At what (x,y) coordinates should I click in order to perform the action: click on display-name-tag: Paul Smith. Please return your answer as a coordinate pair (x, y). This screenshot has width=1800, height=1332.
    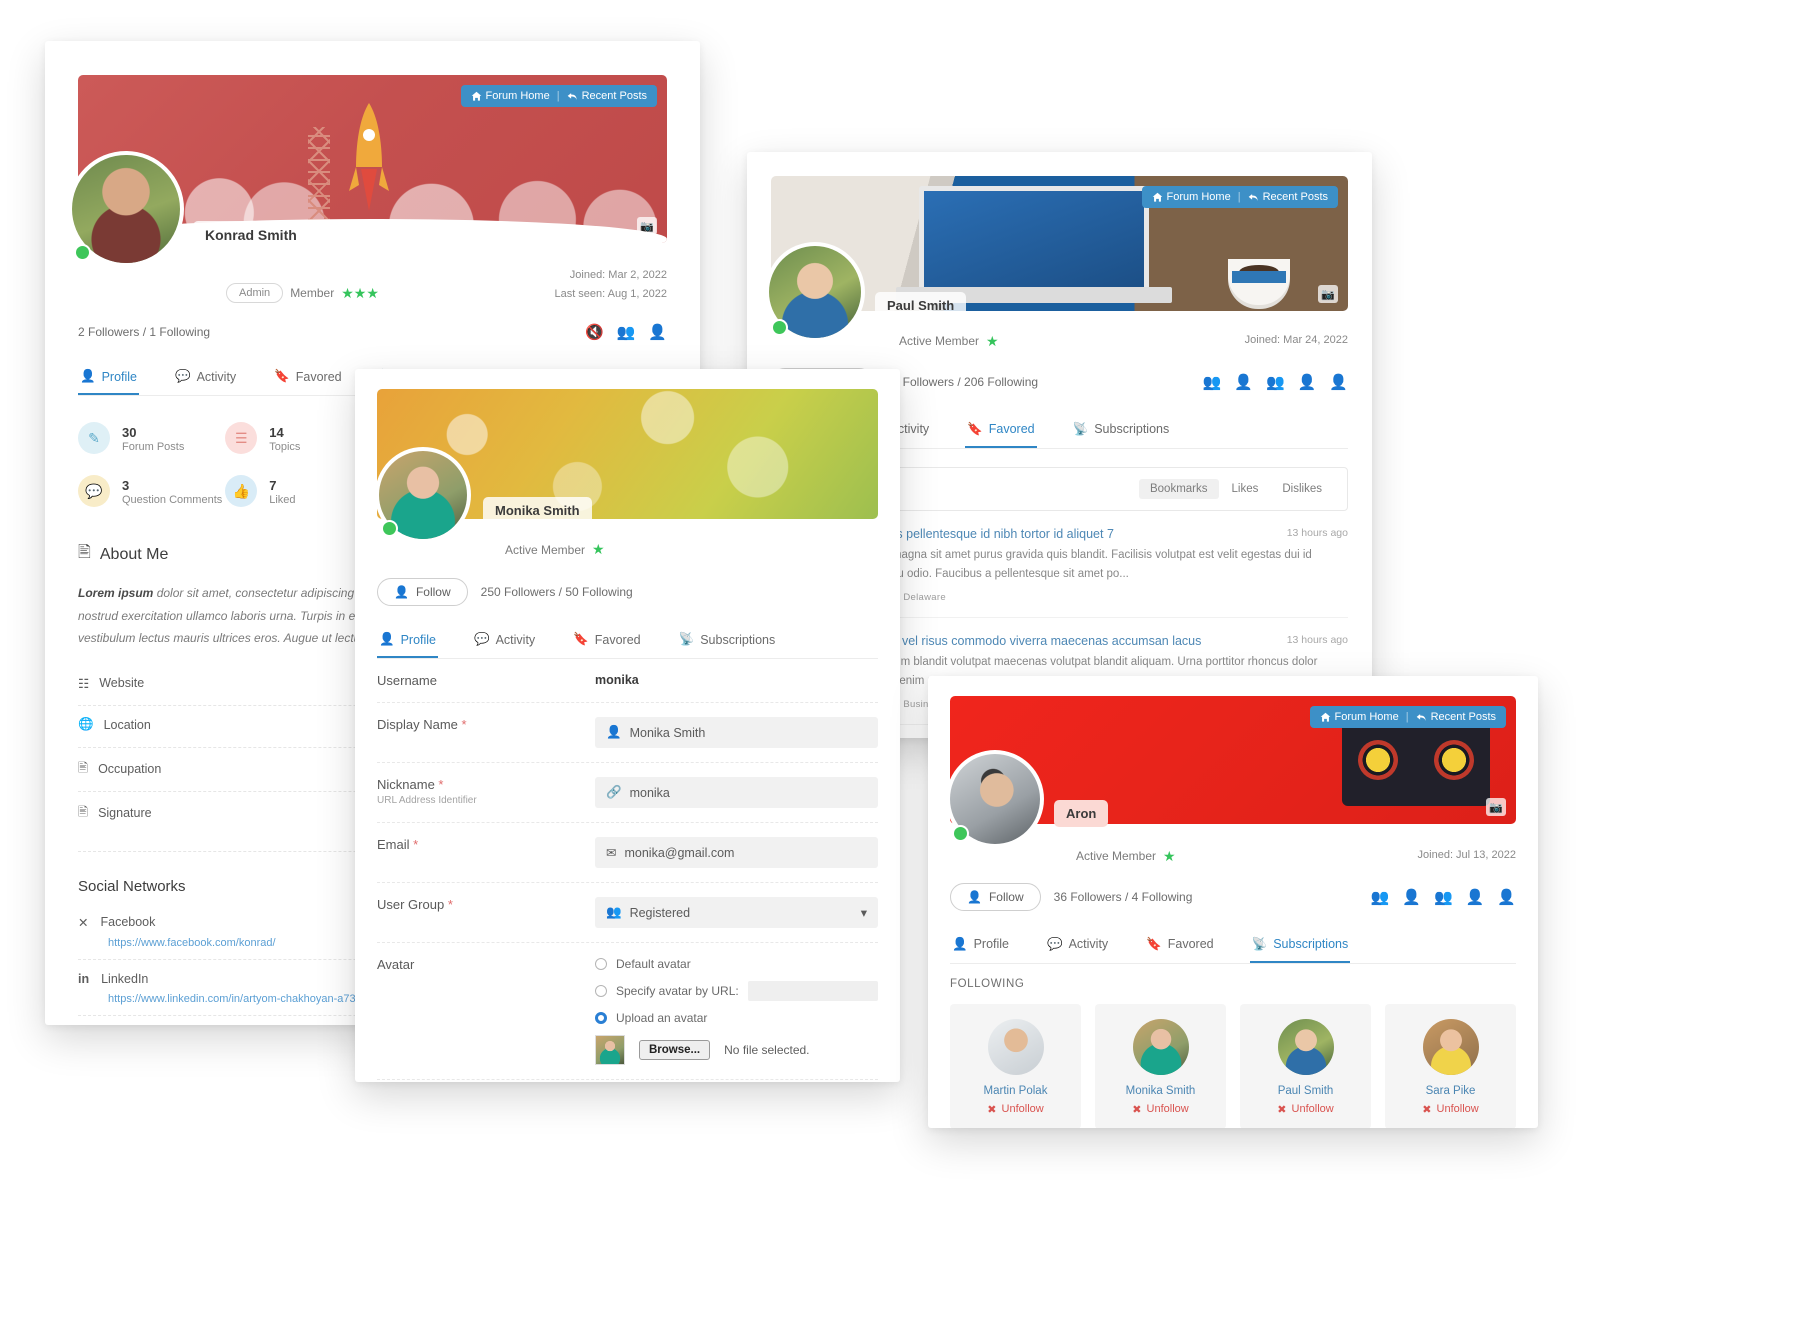
    Looking at the image, I should click on (921, 305).